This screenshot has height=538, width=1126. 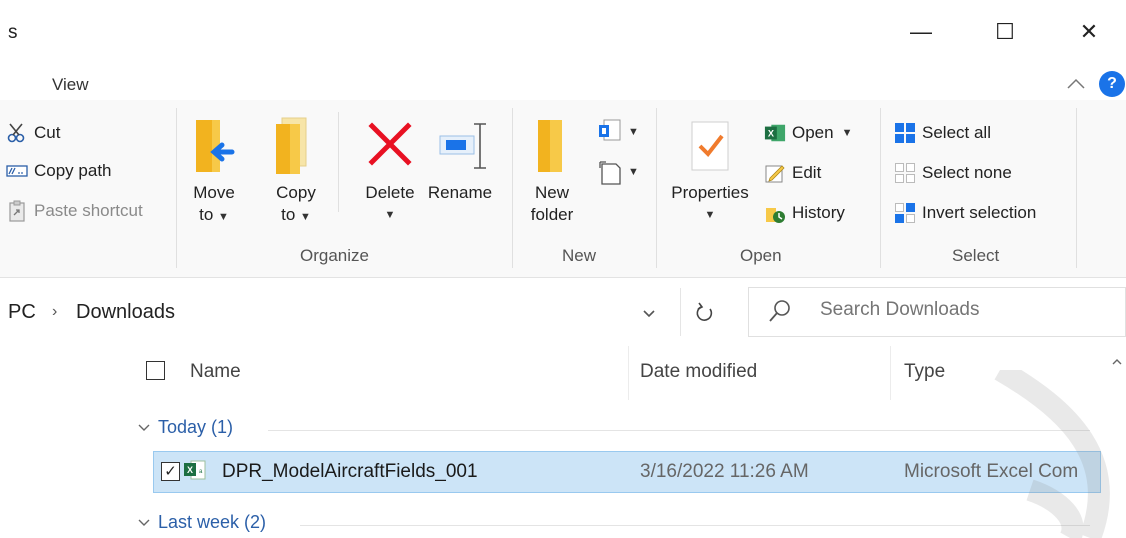 I want to click on address-divider, so click(x=680, y=312).